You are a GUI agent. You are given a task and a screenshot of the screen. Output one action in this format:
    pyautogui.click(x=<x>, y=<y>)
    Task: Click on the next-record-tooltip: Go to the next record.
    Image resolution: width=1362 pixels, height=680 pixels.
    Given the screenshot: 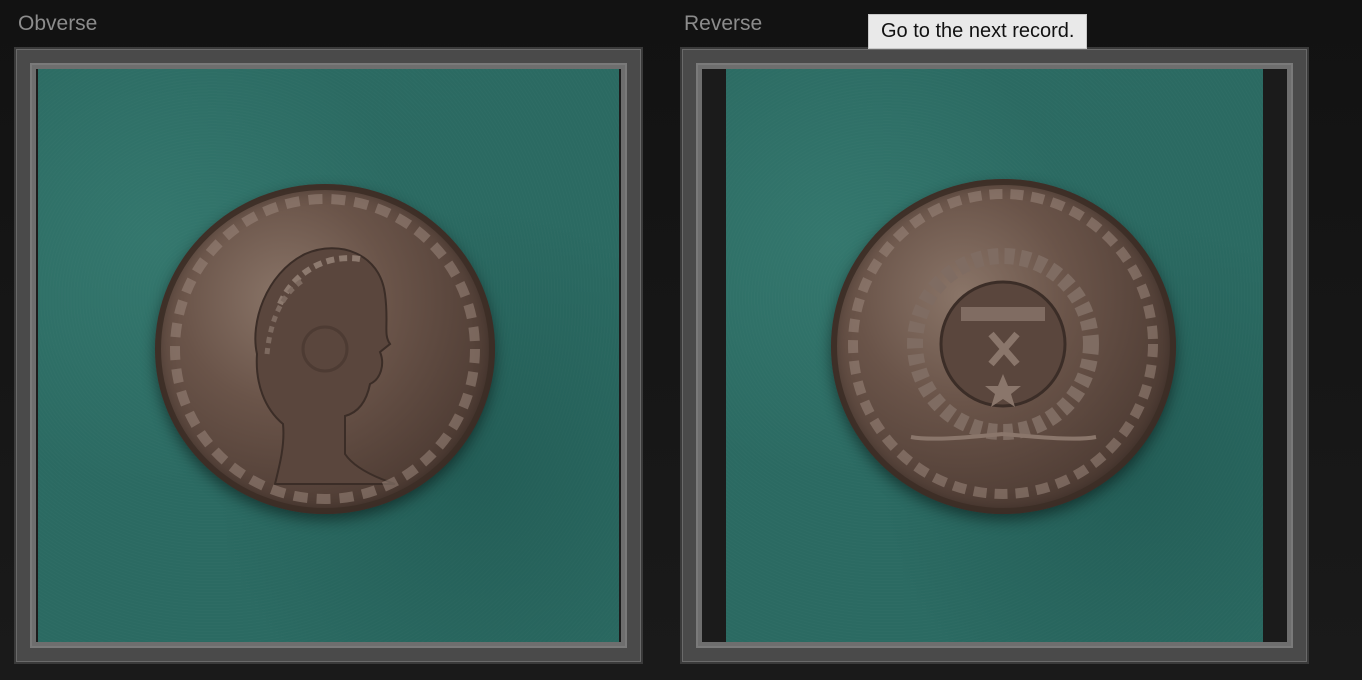 What is the action you would take?
    pyautogui.click(x=978, y=31)
    